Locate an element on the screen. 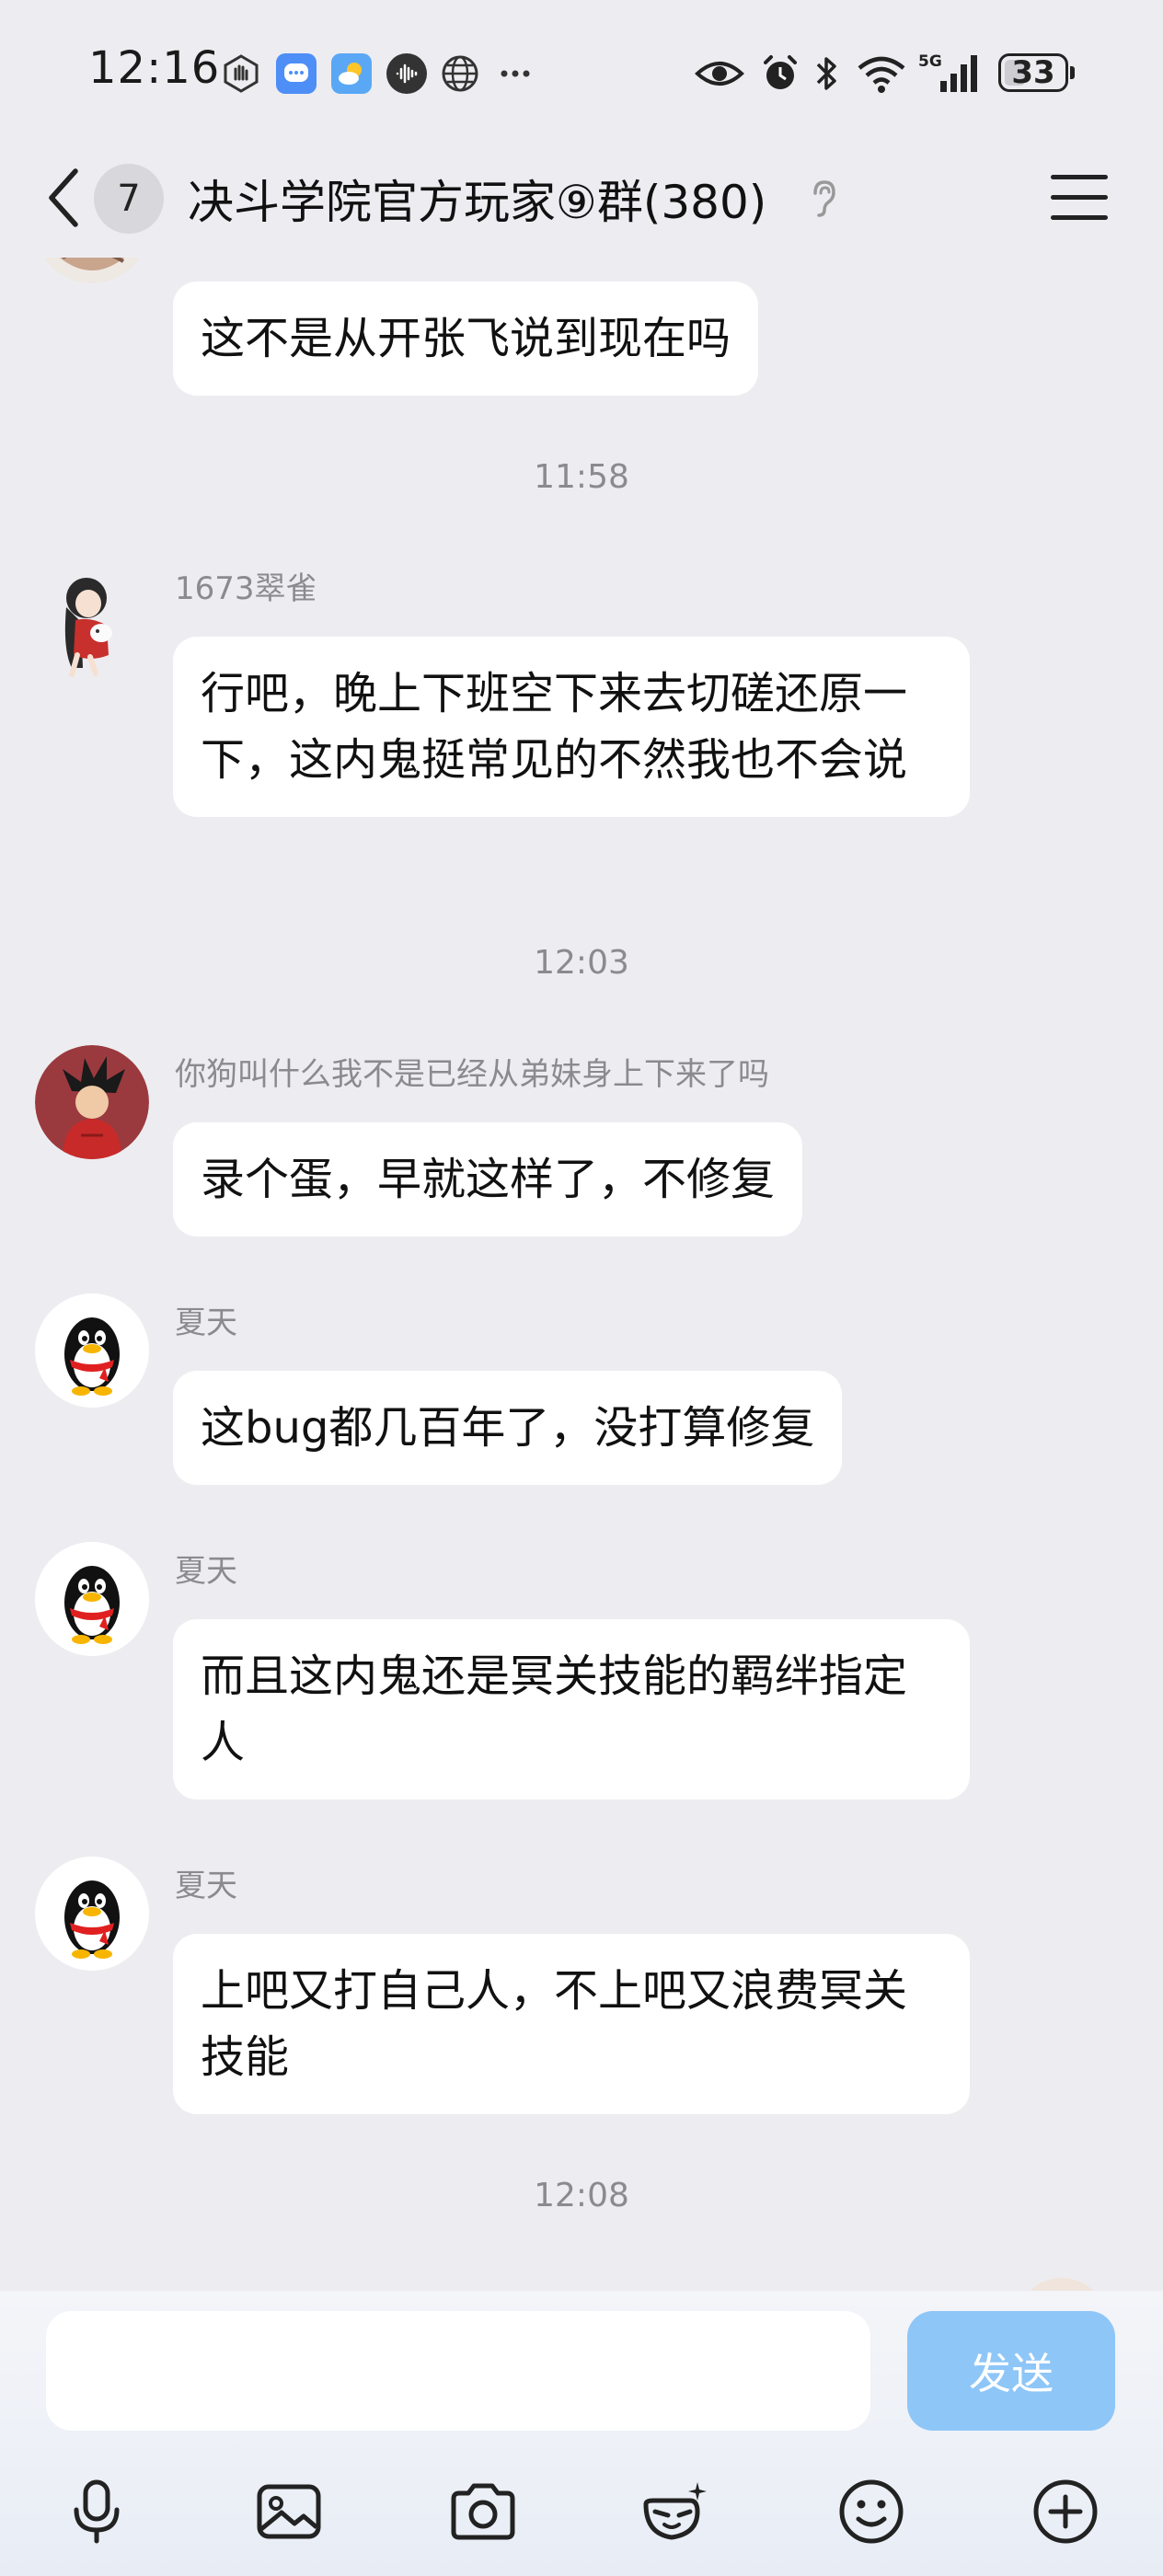 The image size is (1163, 2576). input-toolbar is located at coordinates (581, 2512).